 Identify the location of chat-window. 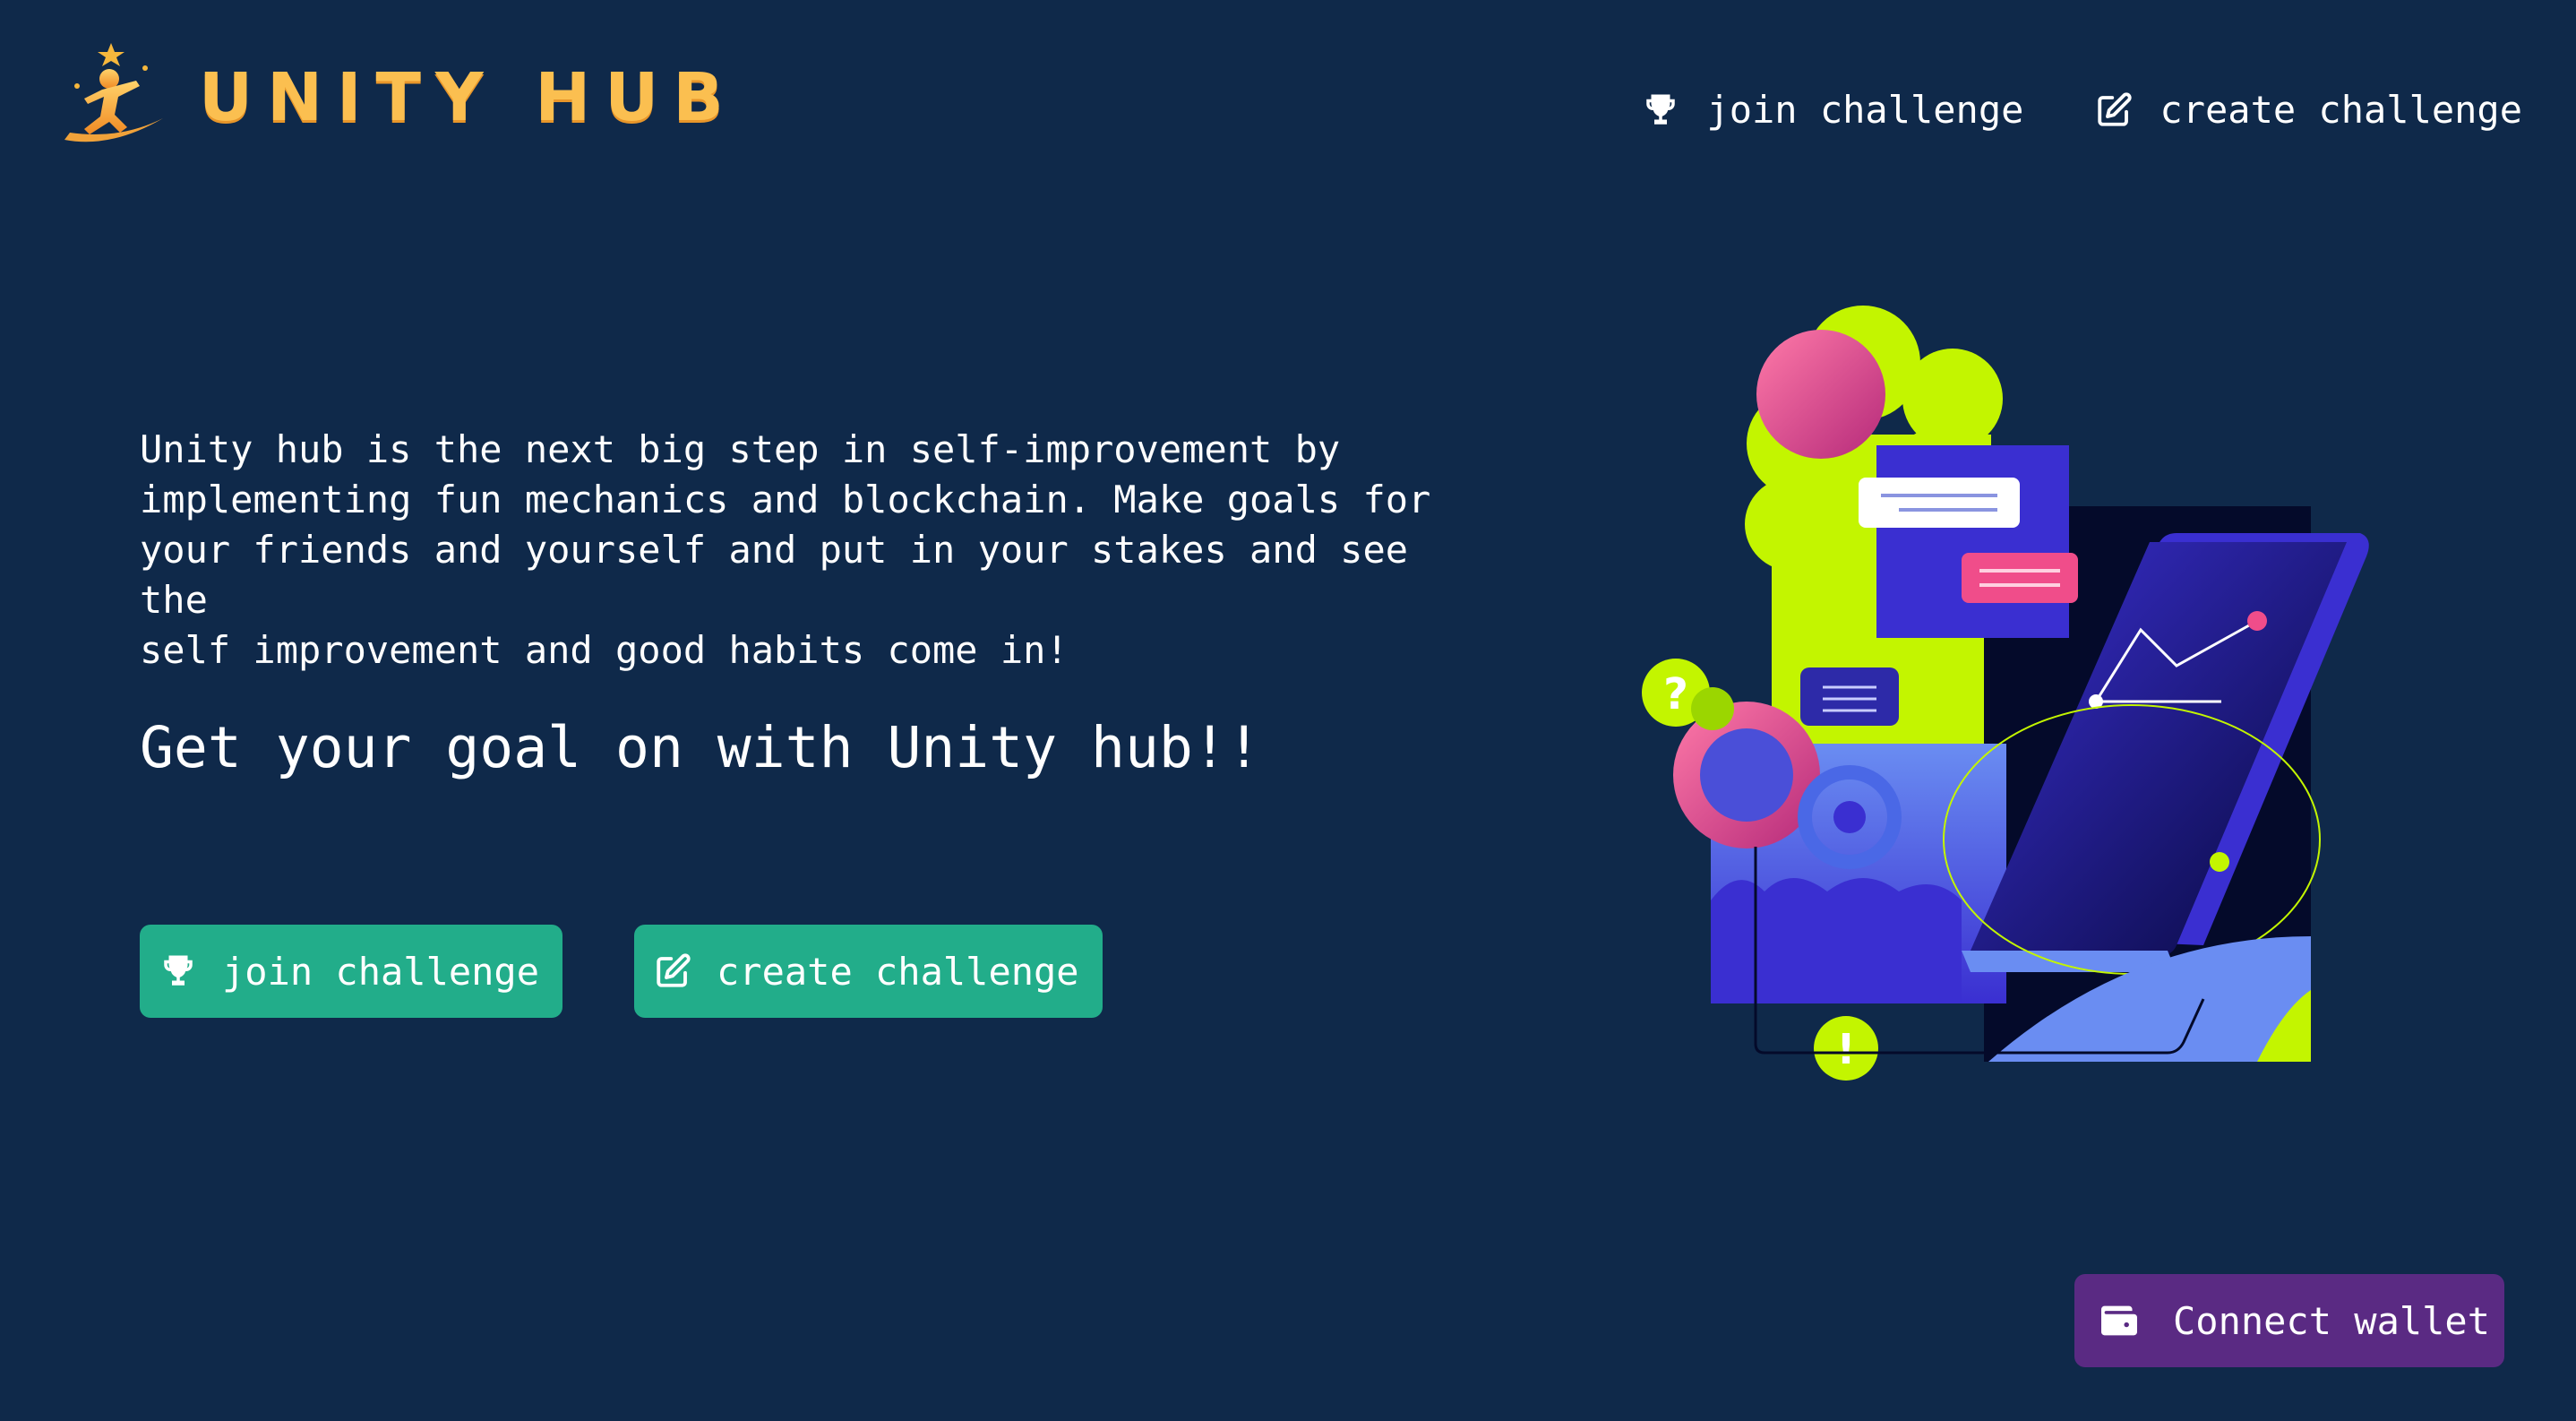
(1972, 541).